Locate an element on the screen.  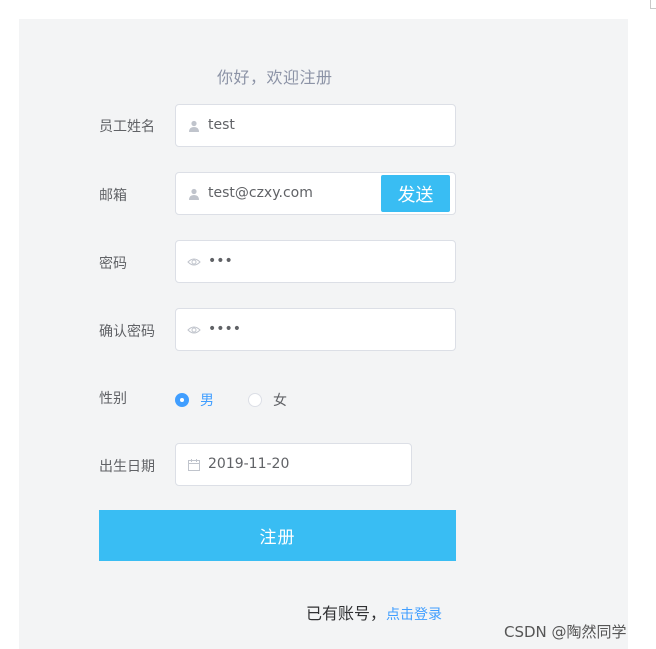
radio-checked-icon is located at coordinates (182, 400).